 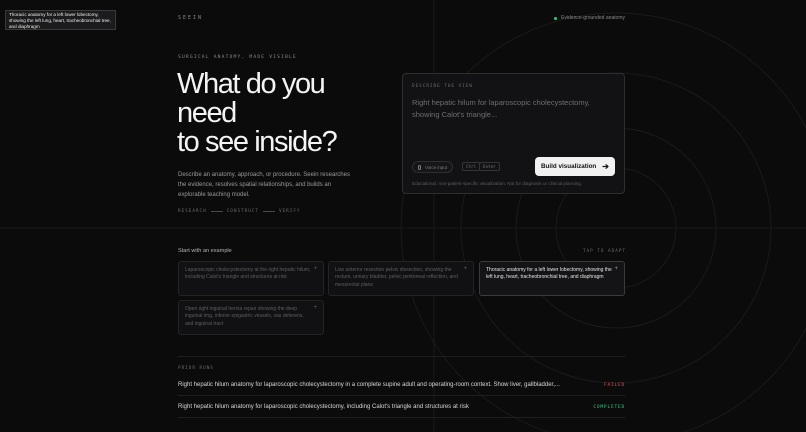 What do you see at coordinates (614, 385) in the screenshot?
I see `status-badge-failed: FAILED` at bounding box center [614, 385].